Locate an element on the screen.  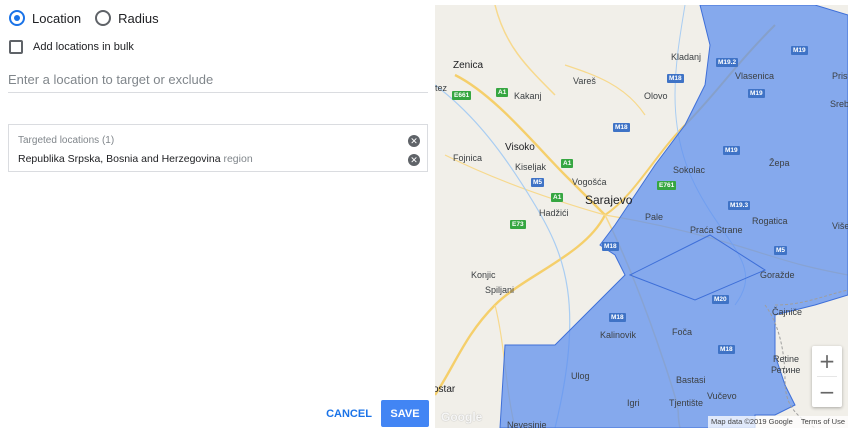
remove-location-icon: ✕ is located at coordinates (414, 160).